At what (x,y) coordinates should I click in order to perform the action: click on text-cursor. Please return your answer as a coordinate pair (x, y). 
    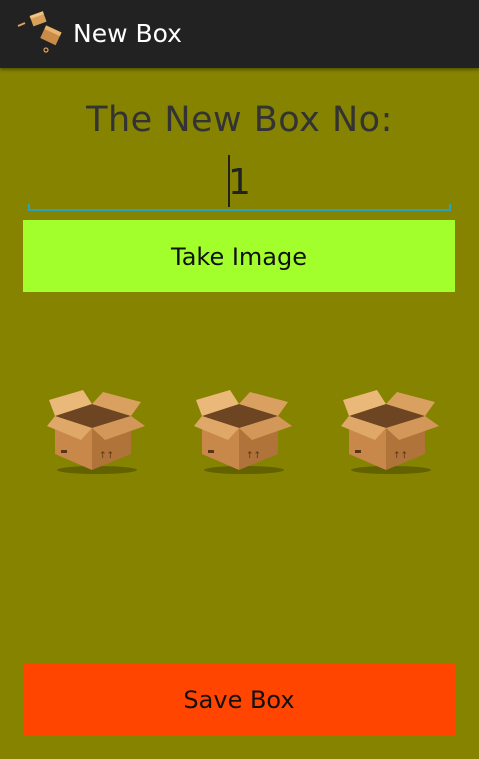
    Looking at the image, I should click on (229, 181).